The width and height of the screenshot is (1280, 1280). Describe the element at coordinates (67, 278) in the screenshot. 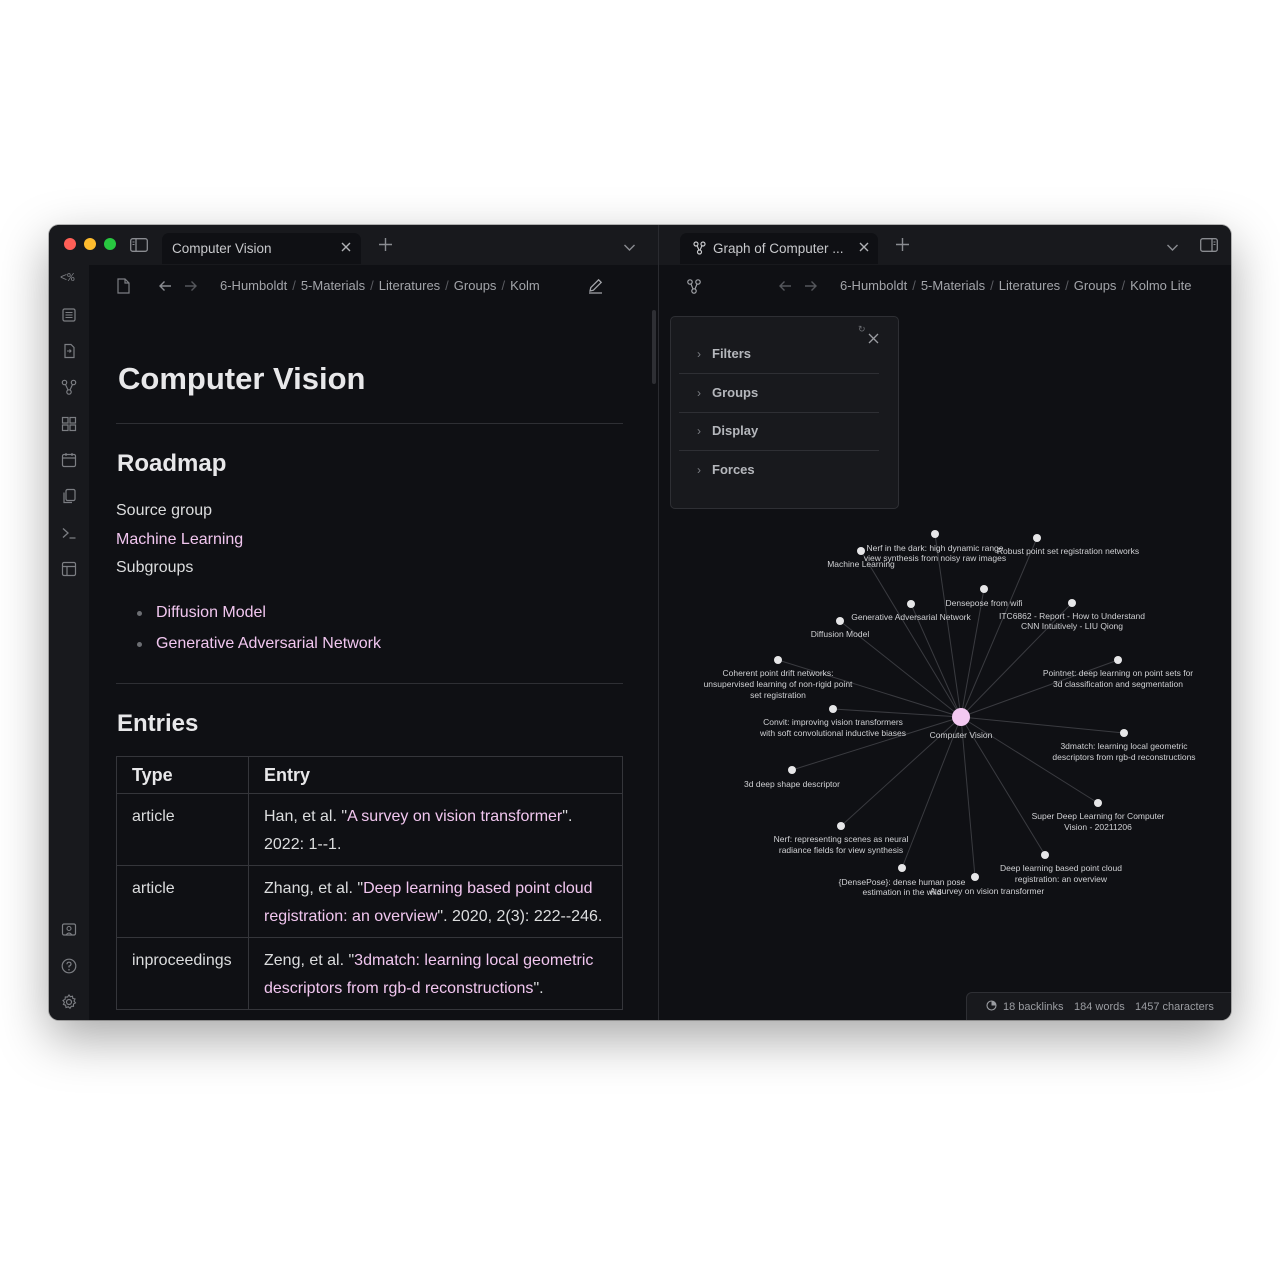

I see `templater-label: <%` at that location.